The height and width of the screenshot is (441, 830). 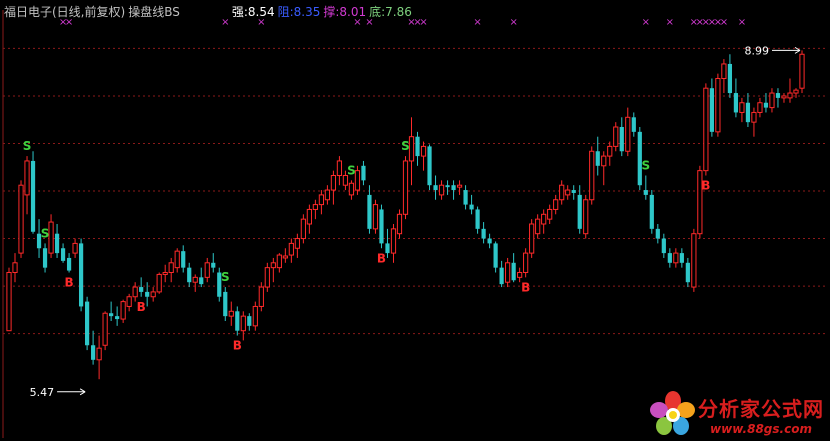 What do you see at coordinates (58, 392) in the screenshot?
I see `price-annotation: 5.47` at bounding box center [58, 392].